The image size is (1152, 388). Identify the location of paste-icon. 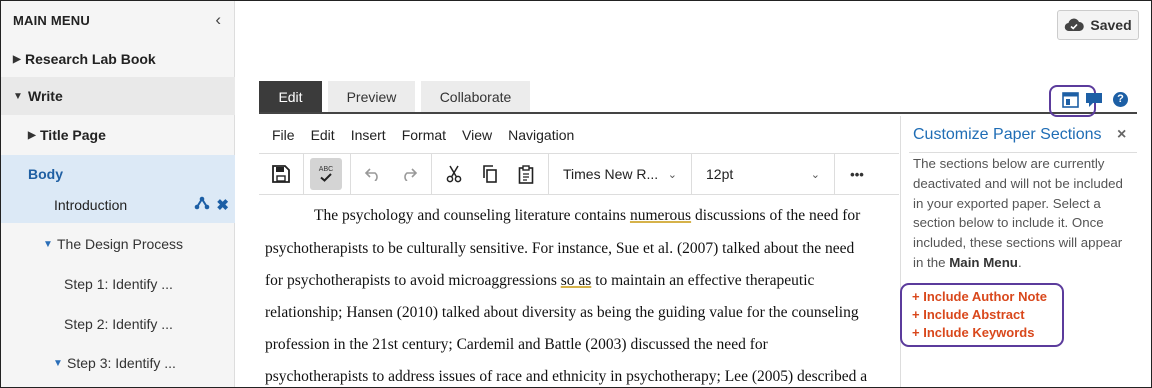
(526, 174).